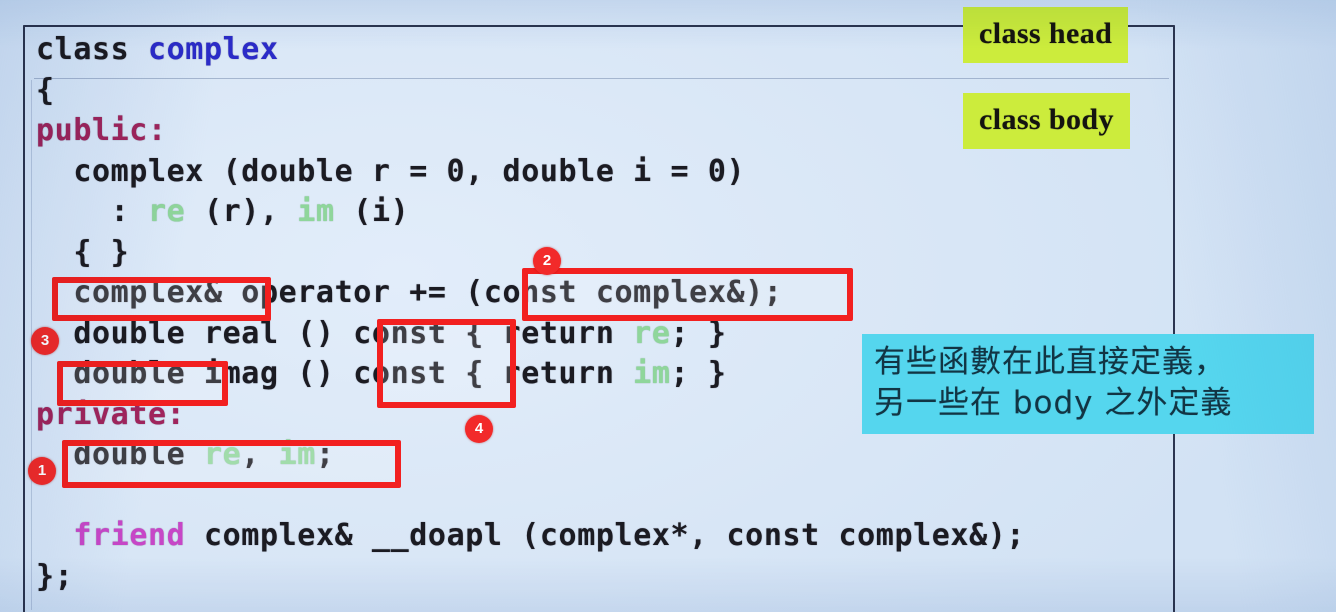 This screenshot has width=1336, height=612. I want to click on highlight-box-complex-amp-return-type, so click(161, 299).